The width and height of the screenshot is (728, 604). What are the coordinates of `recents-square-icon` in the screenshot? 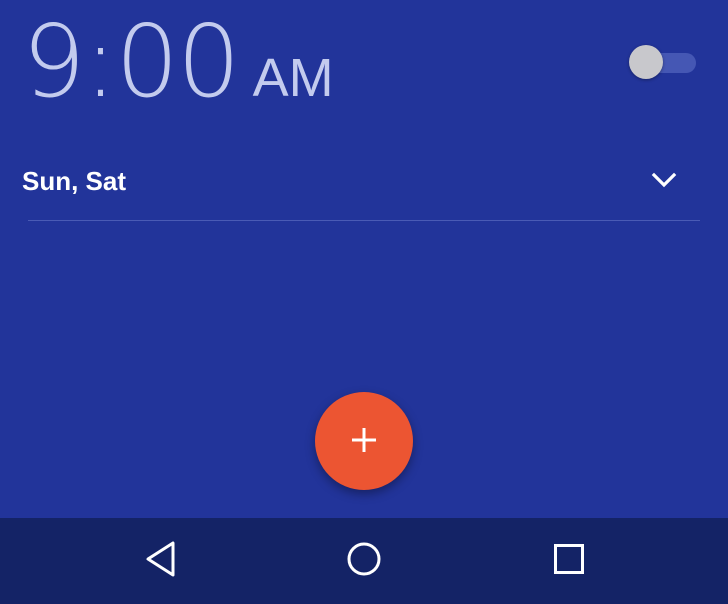 It's located at (569, 561).